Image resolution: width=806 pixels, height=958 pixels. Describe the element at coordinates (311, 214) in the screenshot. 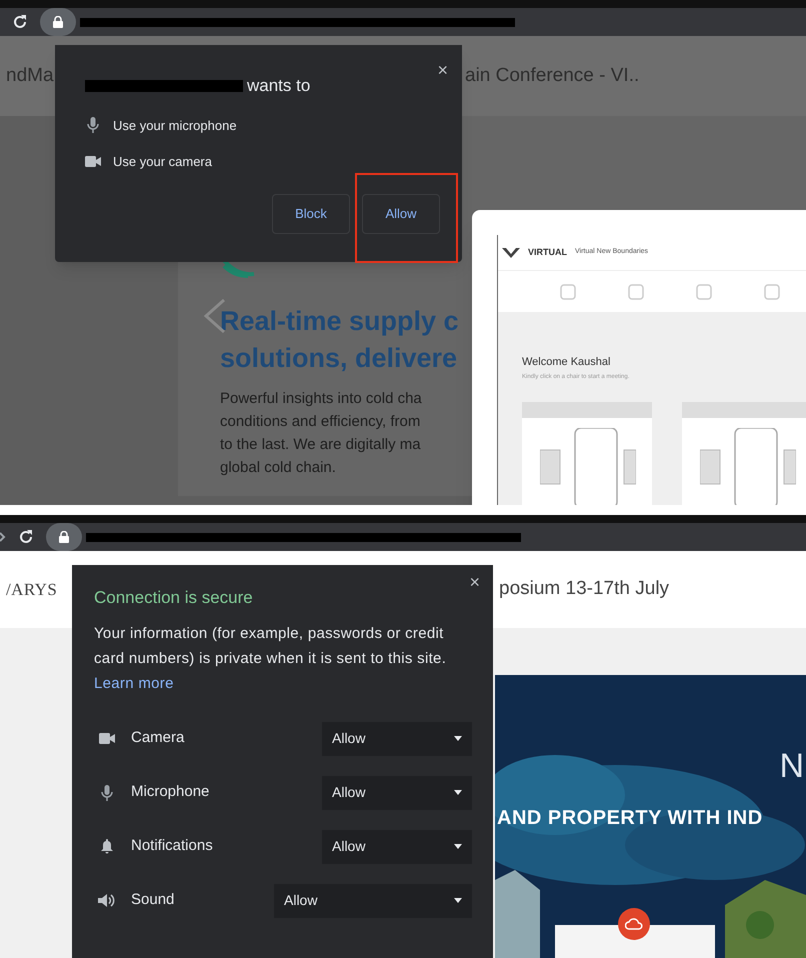

I see `dialog-button: Block` at that location.